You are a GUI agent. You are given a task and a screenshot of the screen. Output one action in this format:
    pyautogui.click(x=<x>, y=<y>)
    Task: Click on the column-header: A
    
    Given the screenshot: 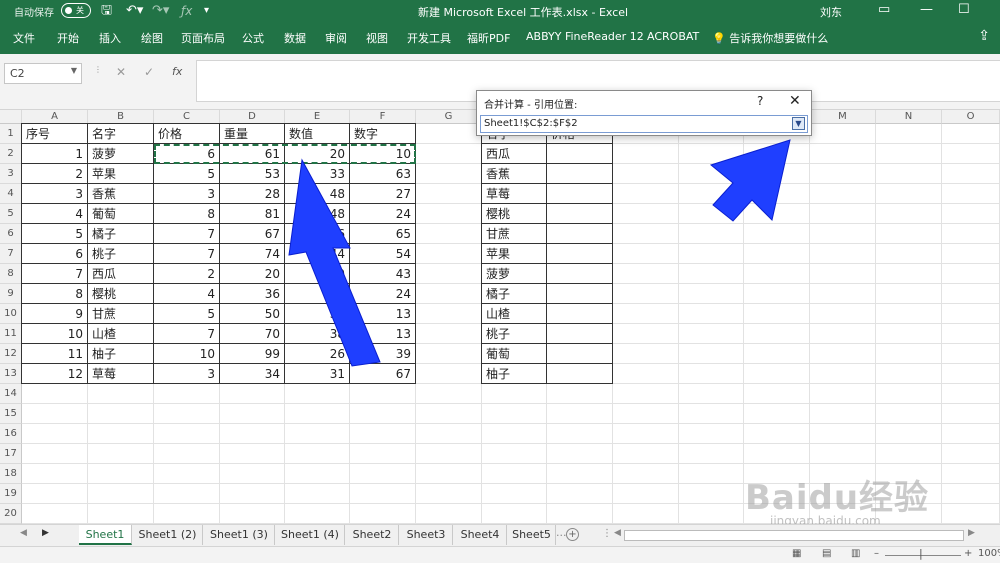 What is the action you would take?
    pyautogui.click(x=55, y=117)
    